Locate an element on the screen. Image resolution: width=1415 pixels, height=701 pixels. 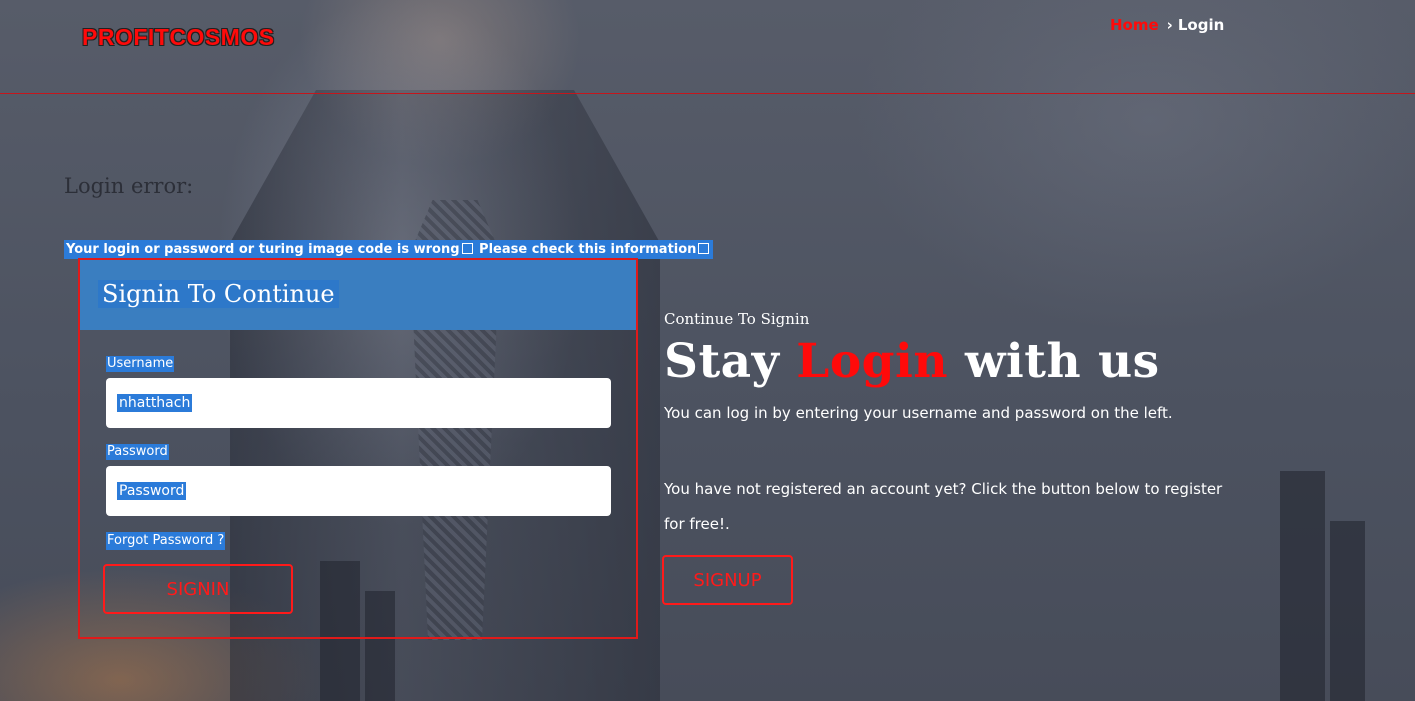
password-input: Password is located at coordinates (358, 491).